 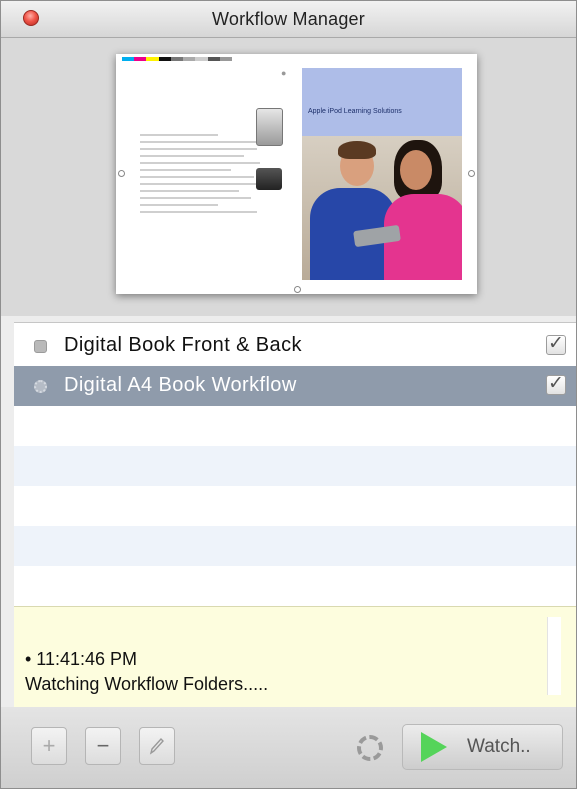 I want to click on workflow-row: Digital Book Front & Back ✓, so click(x=295, y=346).